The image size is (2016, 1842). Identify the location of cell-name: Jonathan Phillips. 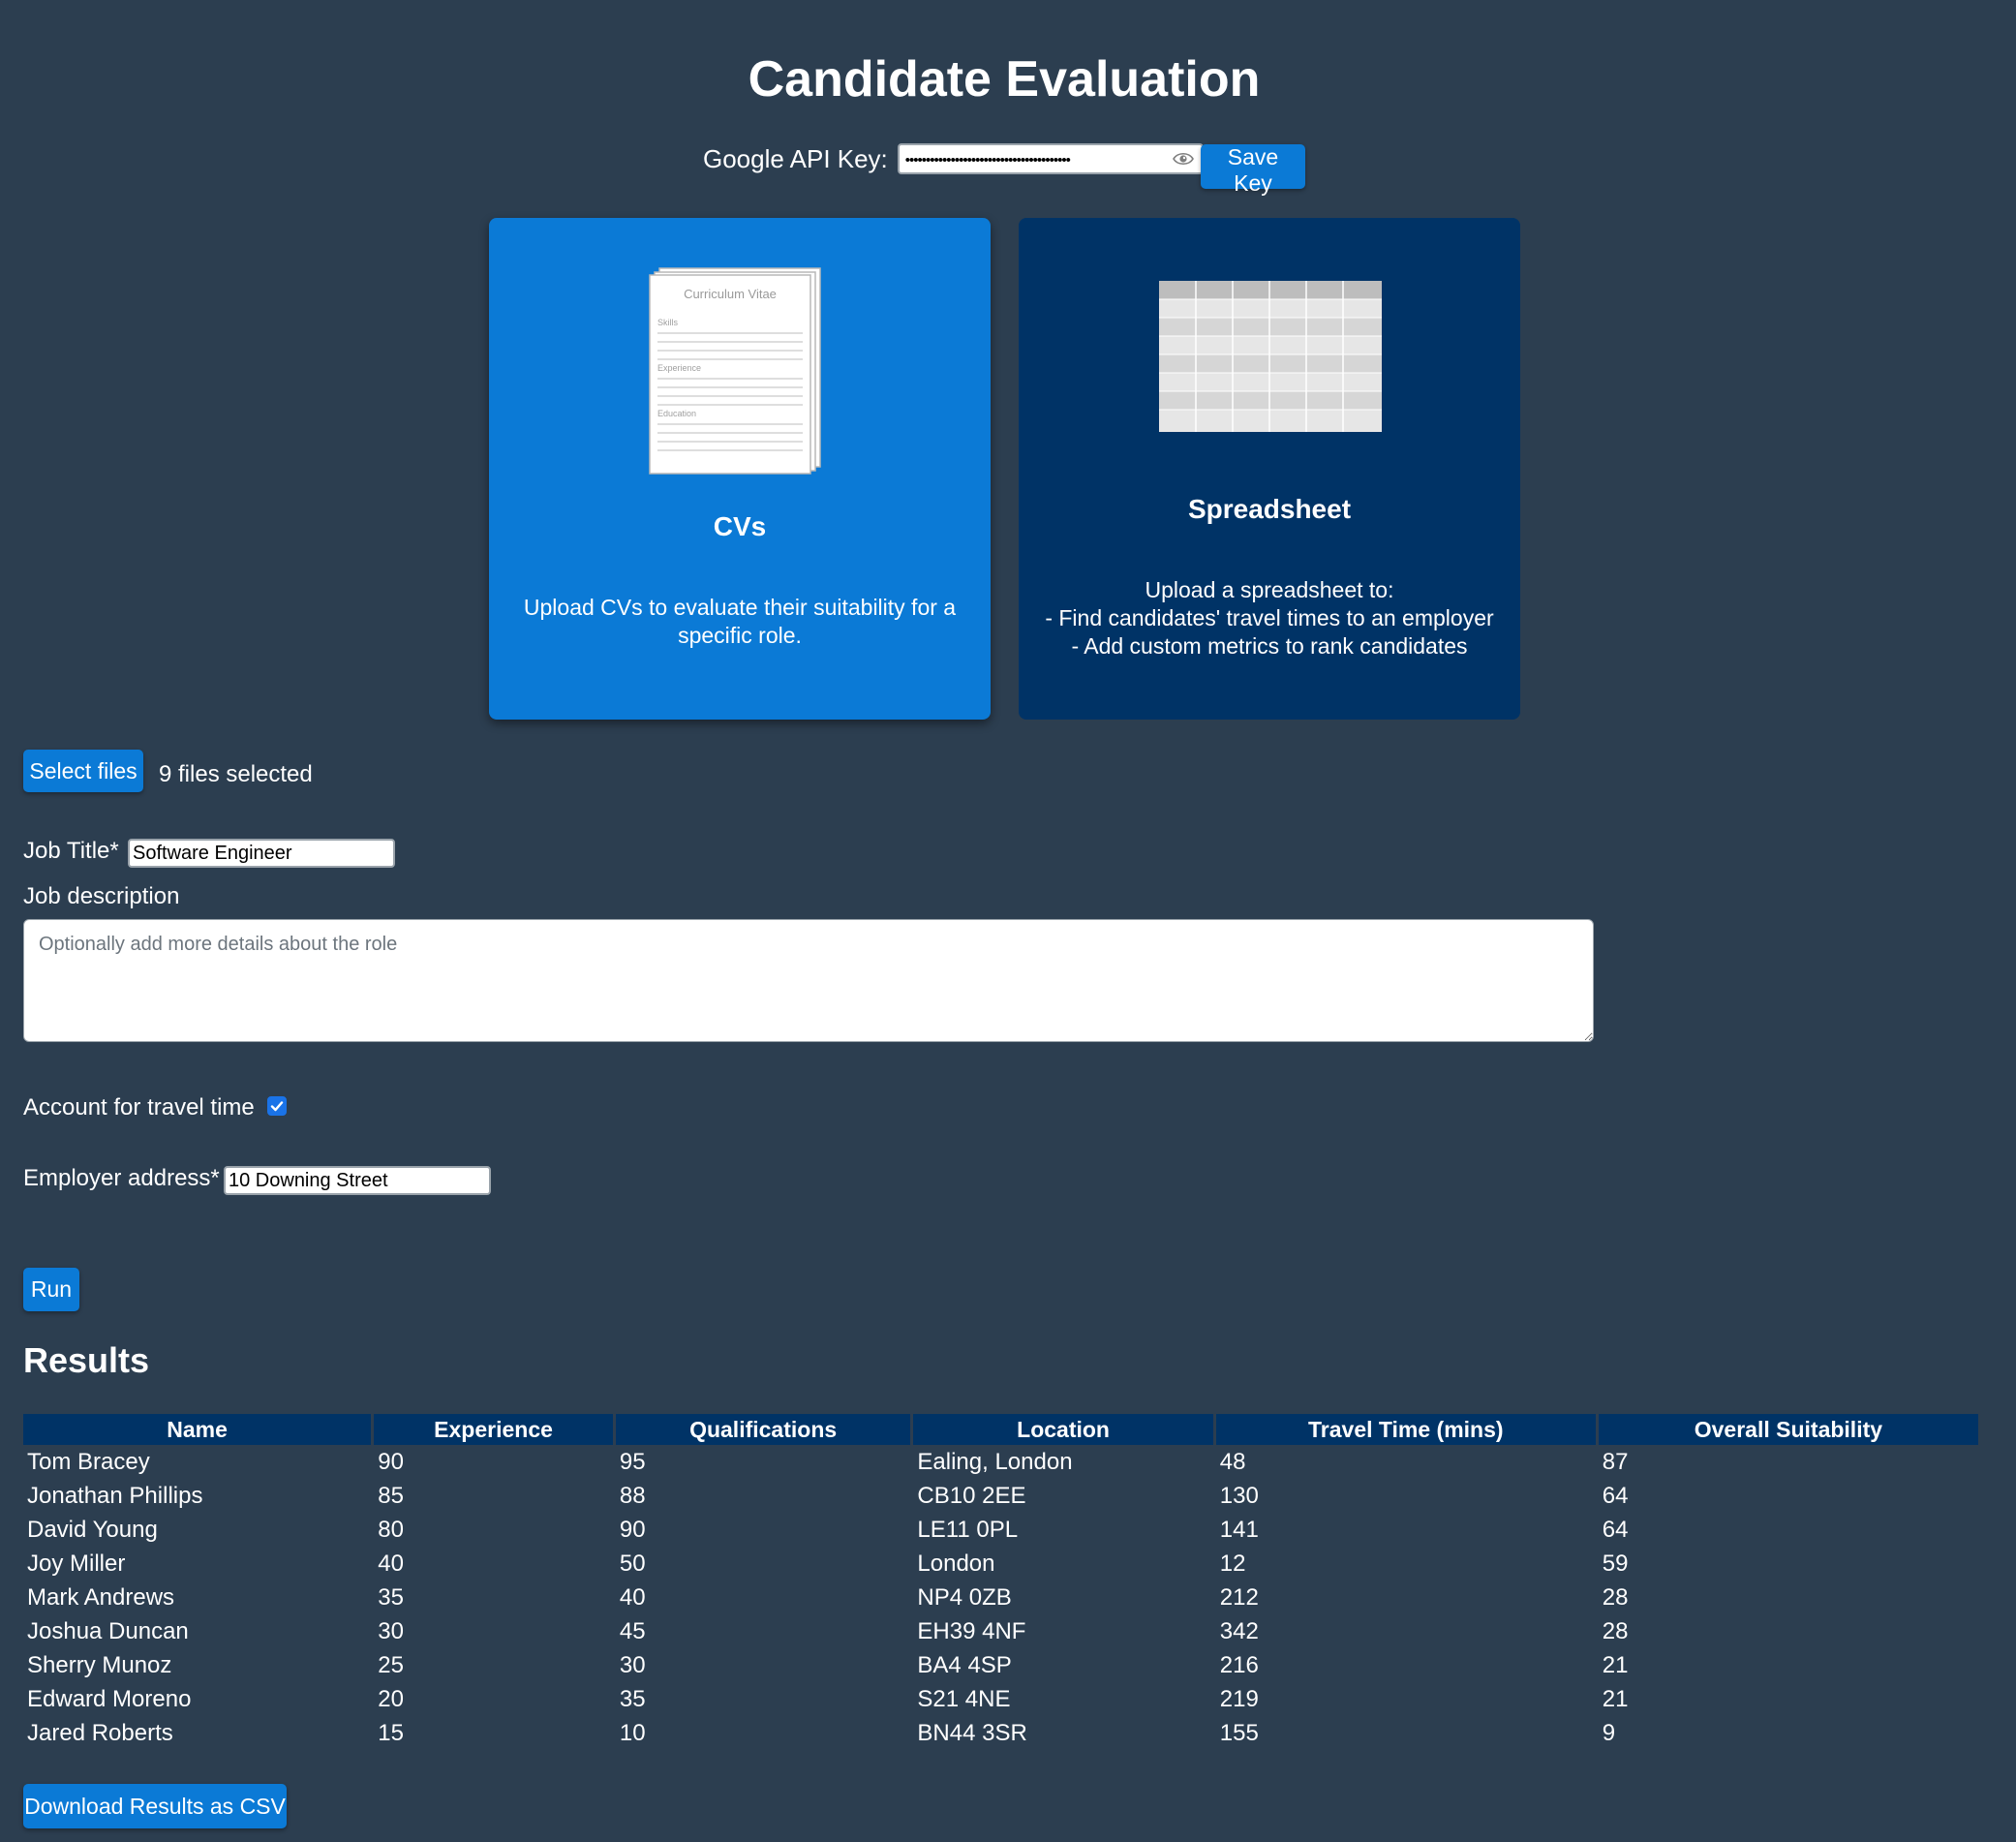
(115, 1495).